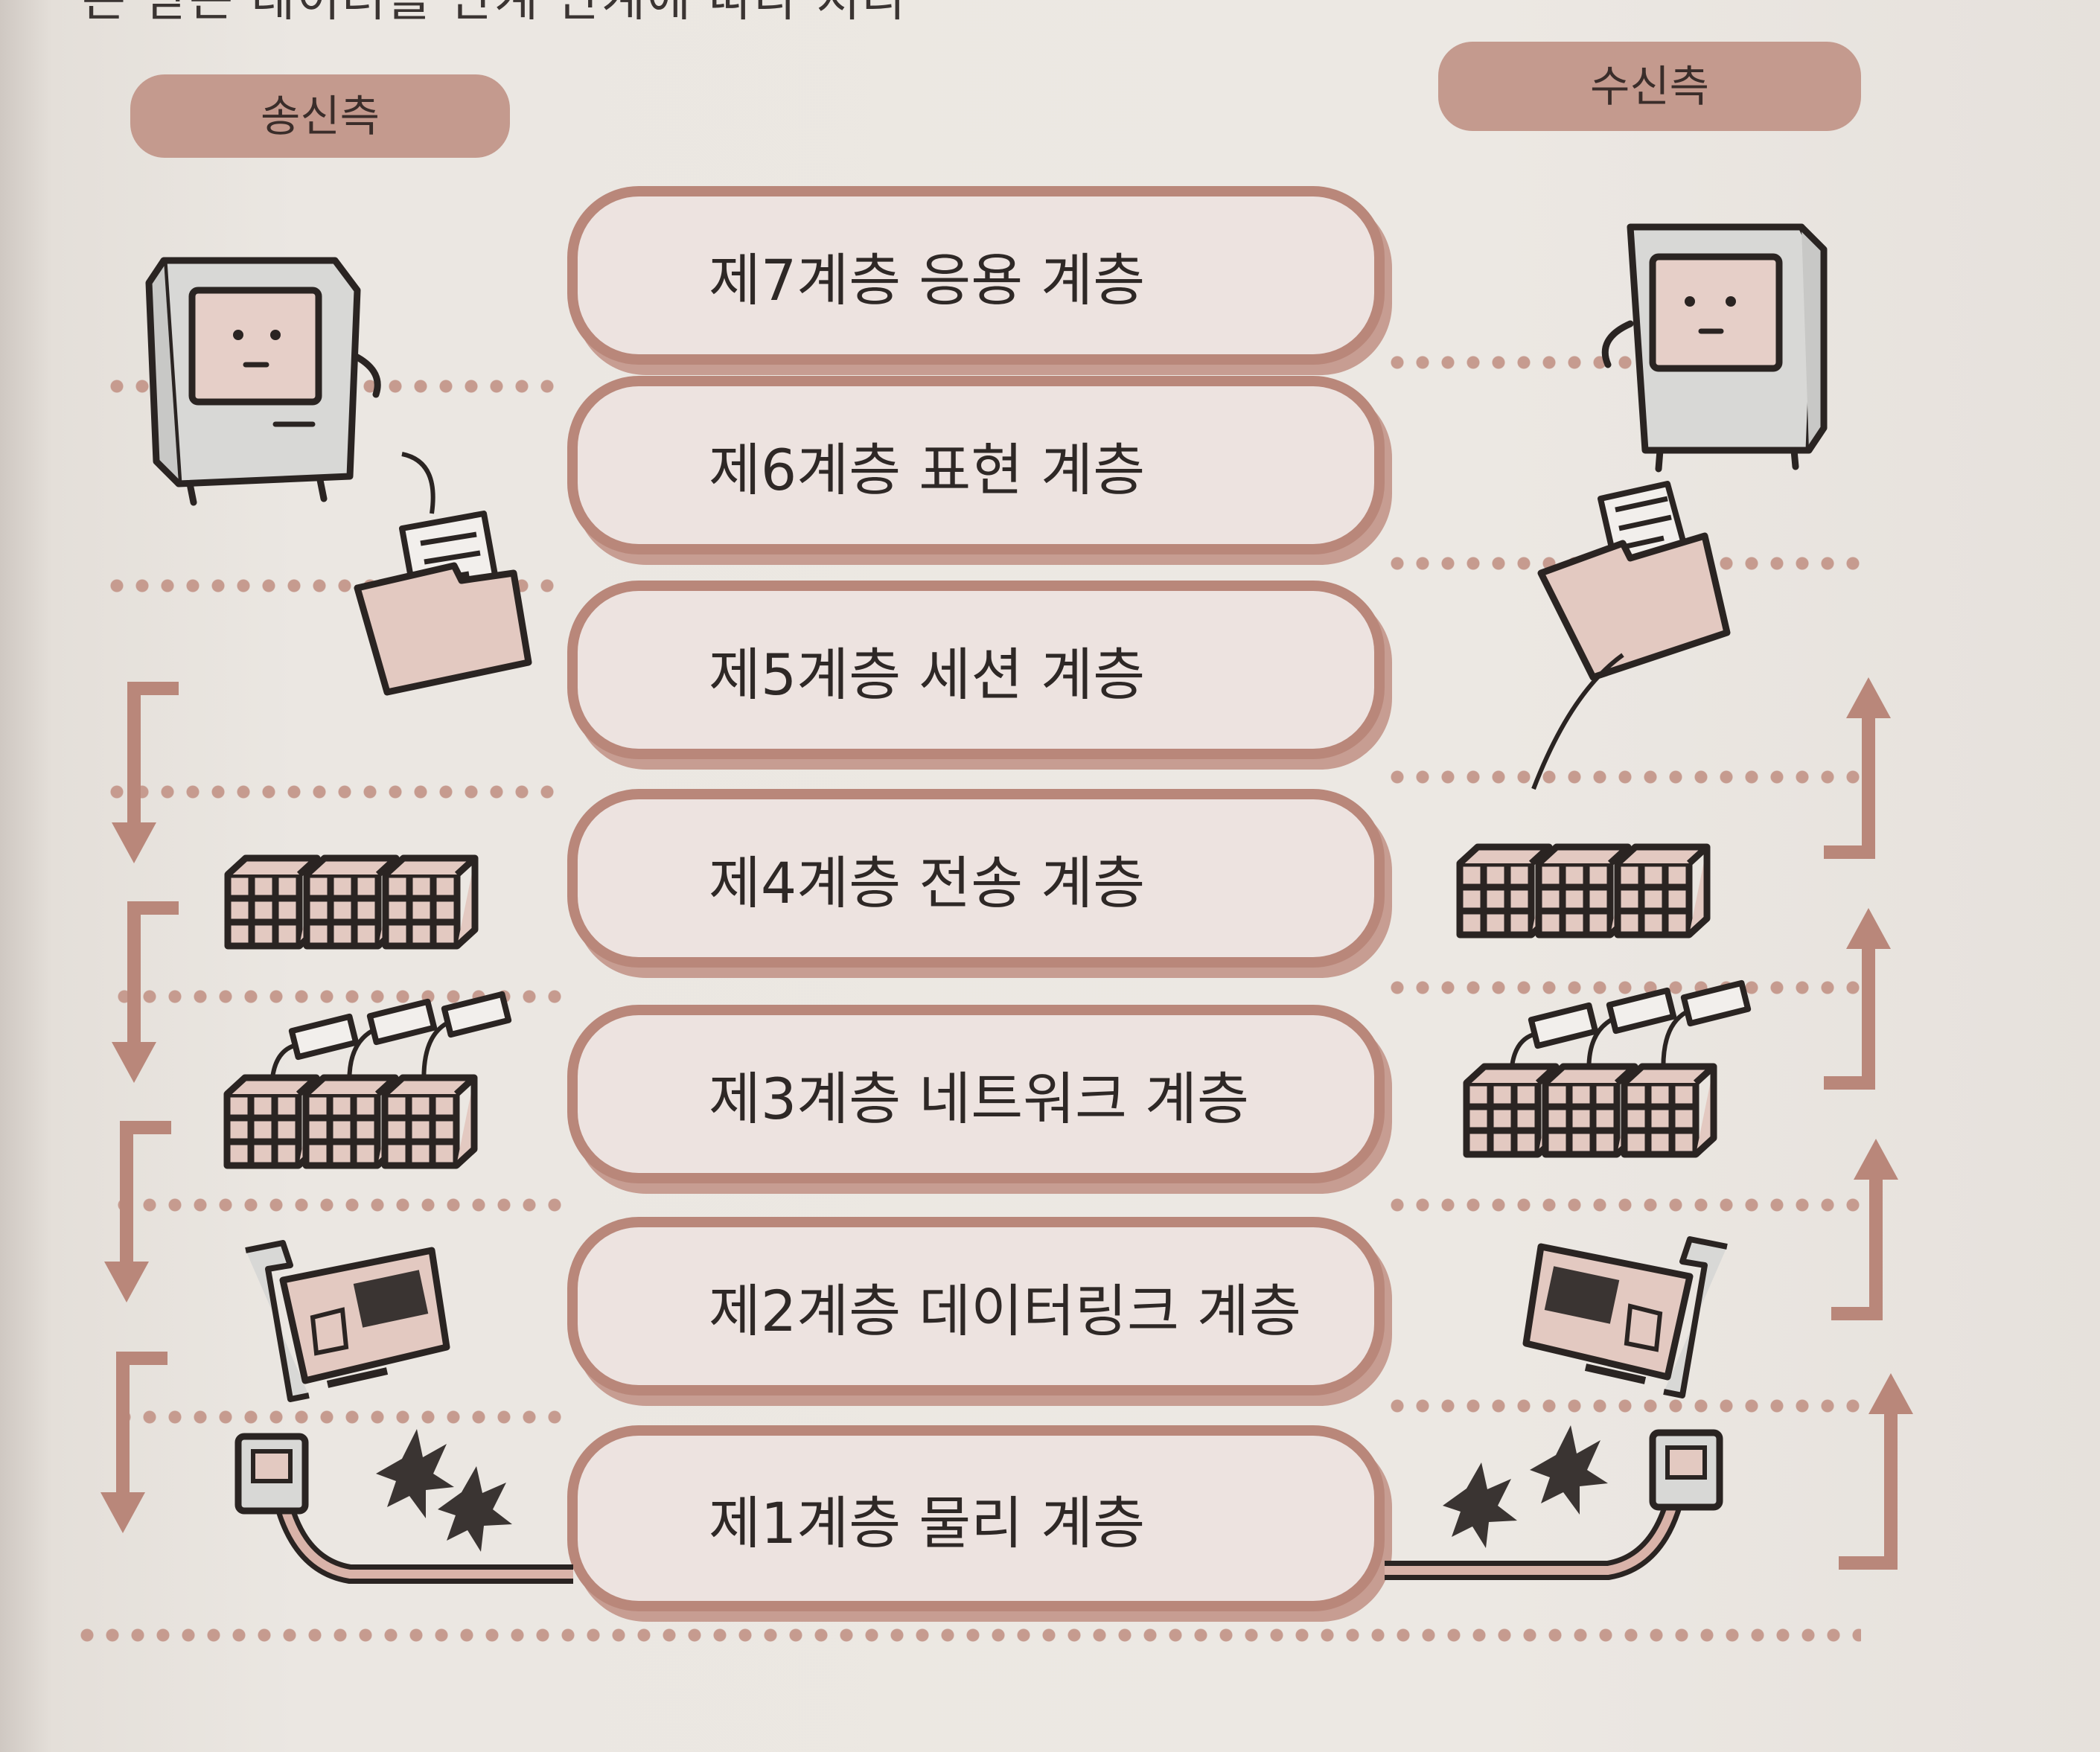 Image resolution: width=2100 pixels, height=1752 pixels. I want to click on receiver-label: 수신측, so click(1649, 86).